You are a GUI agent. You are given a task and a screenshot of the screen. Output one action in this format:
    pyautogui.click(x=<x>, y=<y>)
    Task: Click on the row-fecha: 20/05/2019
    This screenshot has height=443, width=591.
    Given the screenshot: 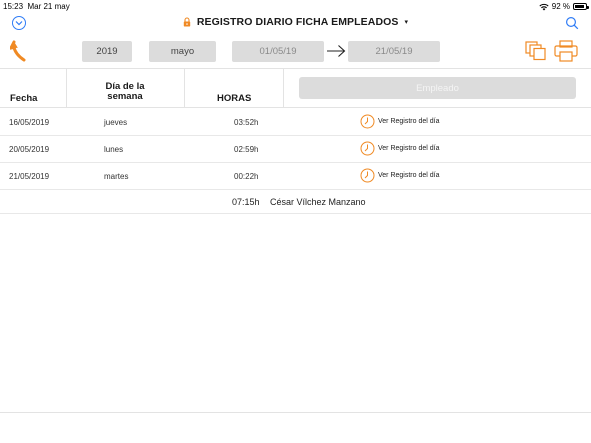 What is the action you would take?
    pyautogui.click(x=29, y=149)
    